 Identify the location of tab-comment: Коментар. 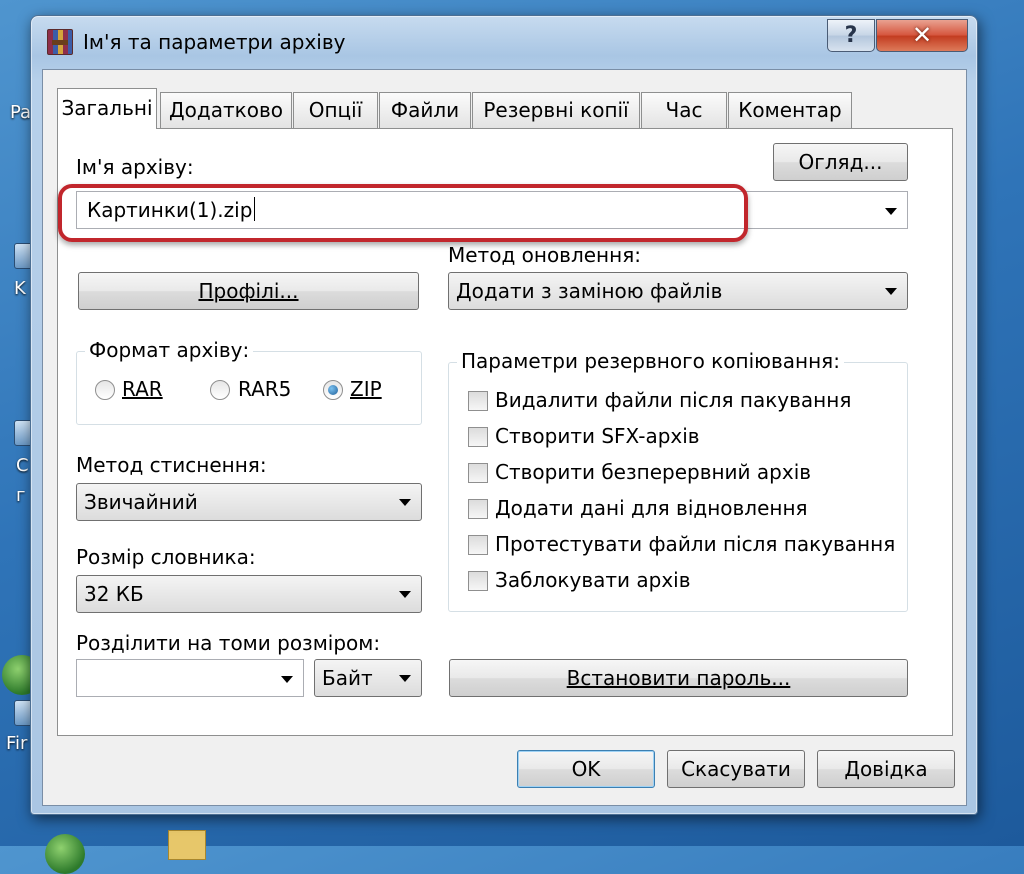
(790, 110).